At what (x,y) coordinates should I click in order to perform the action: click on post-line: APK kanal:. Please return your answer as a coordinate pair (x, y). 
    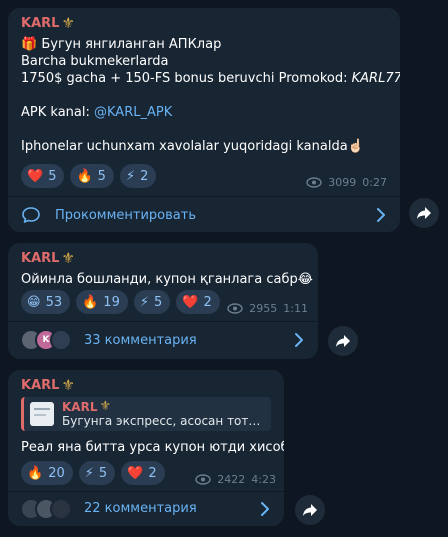
    Looking at the image, I should click on (57, 112).